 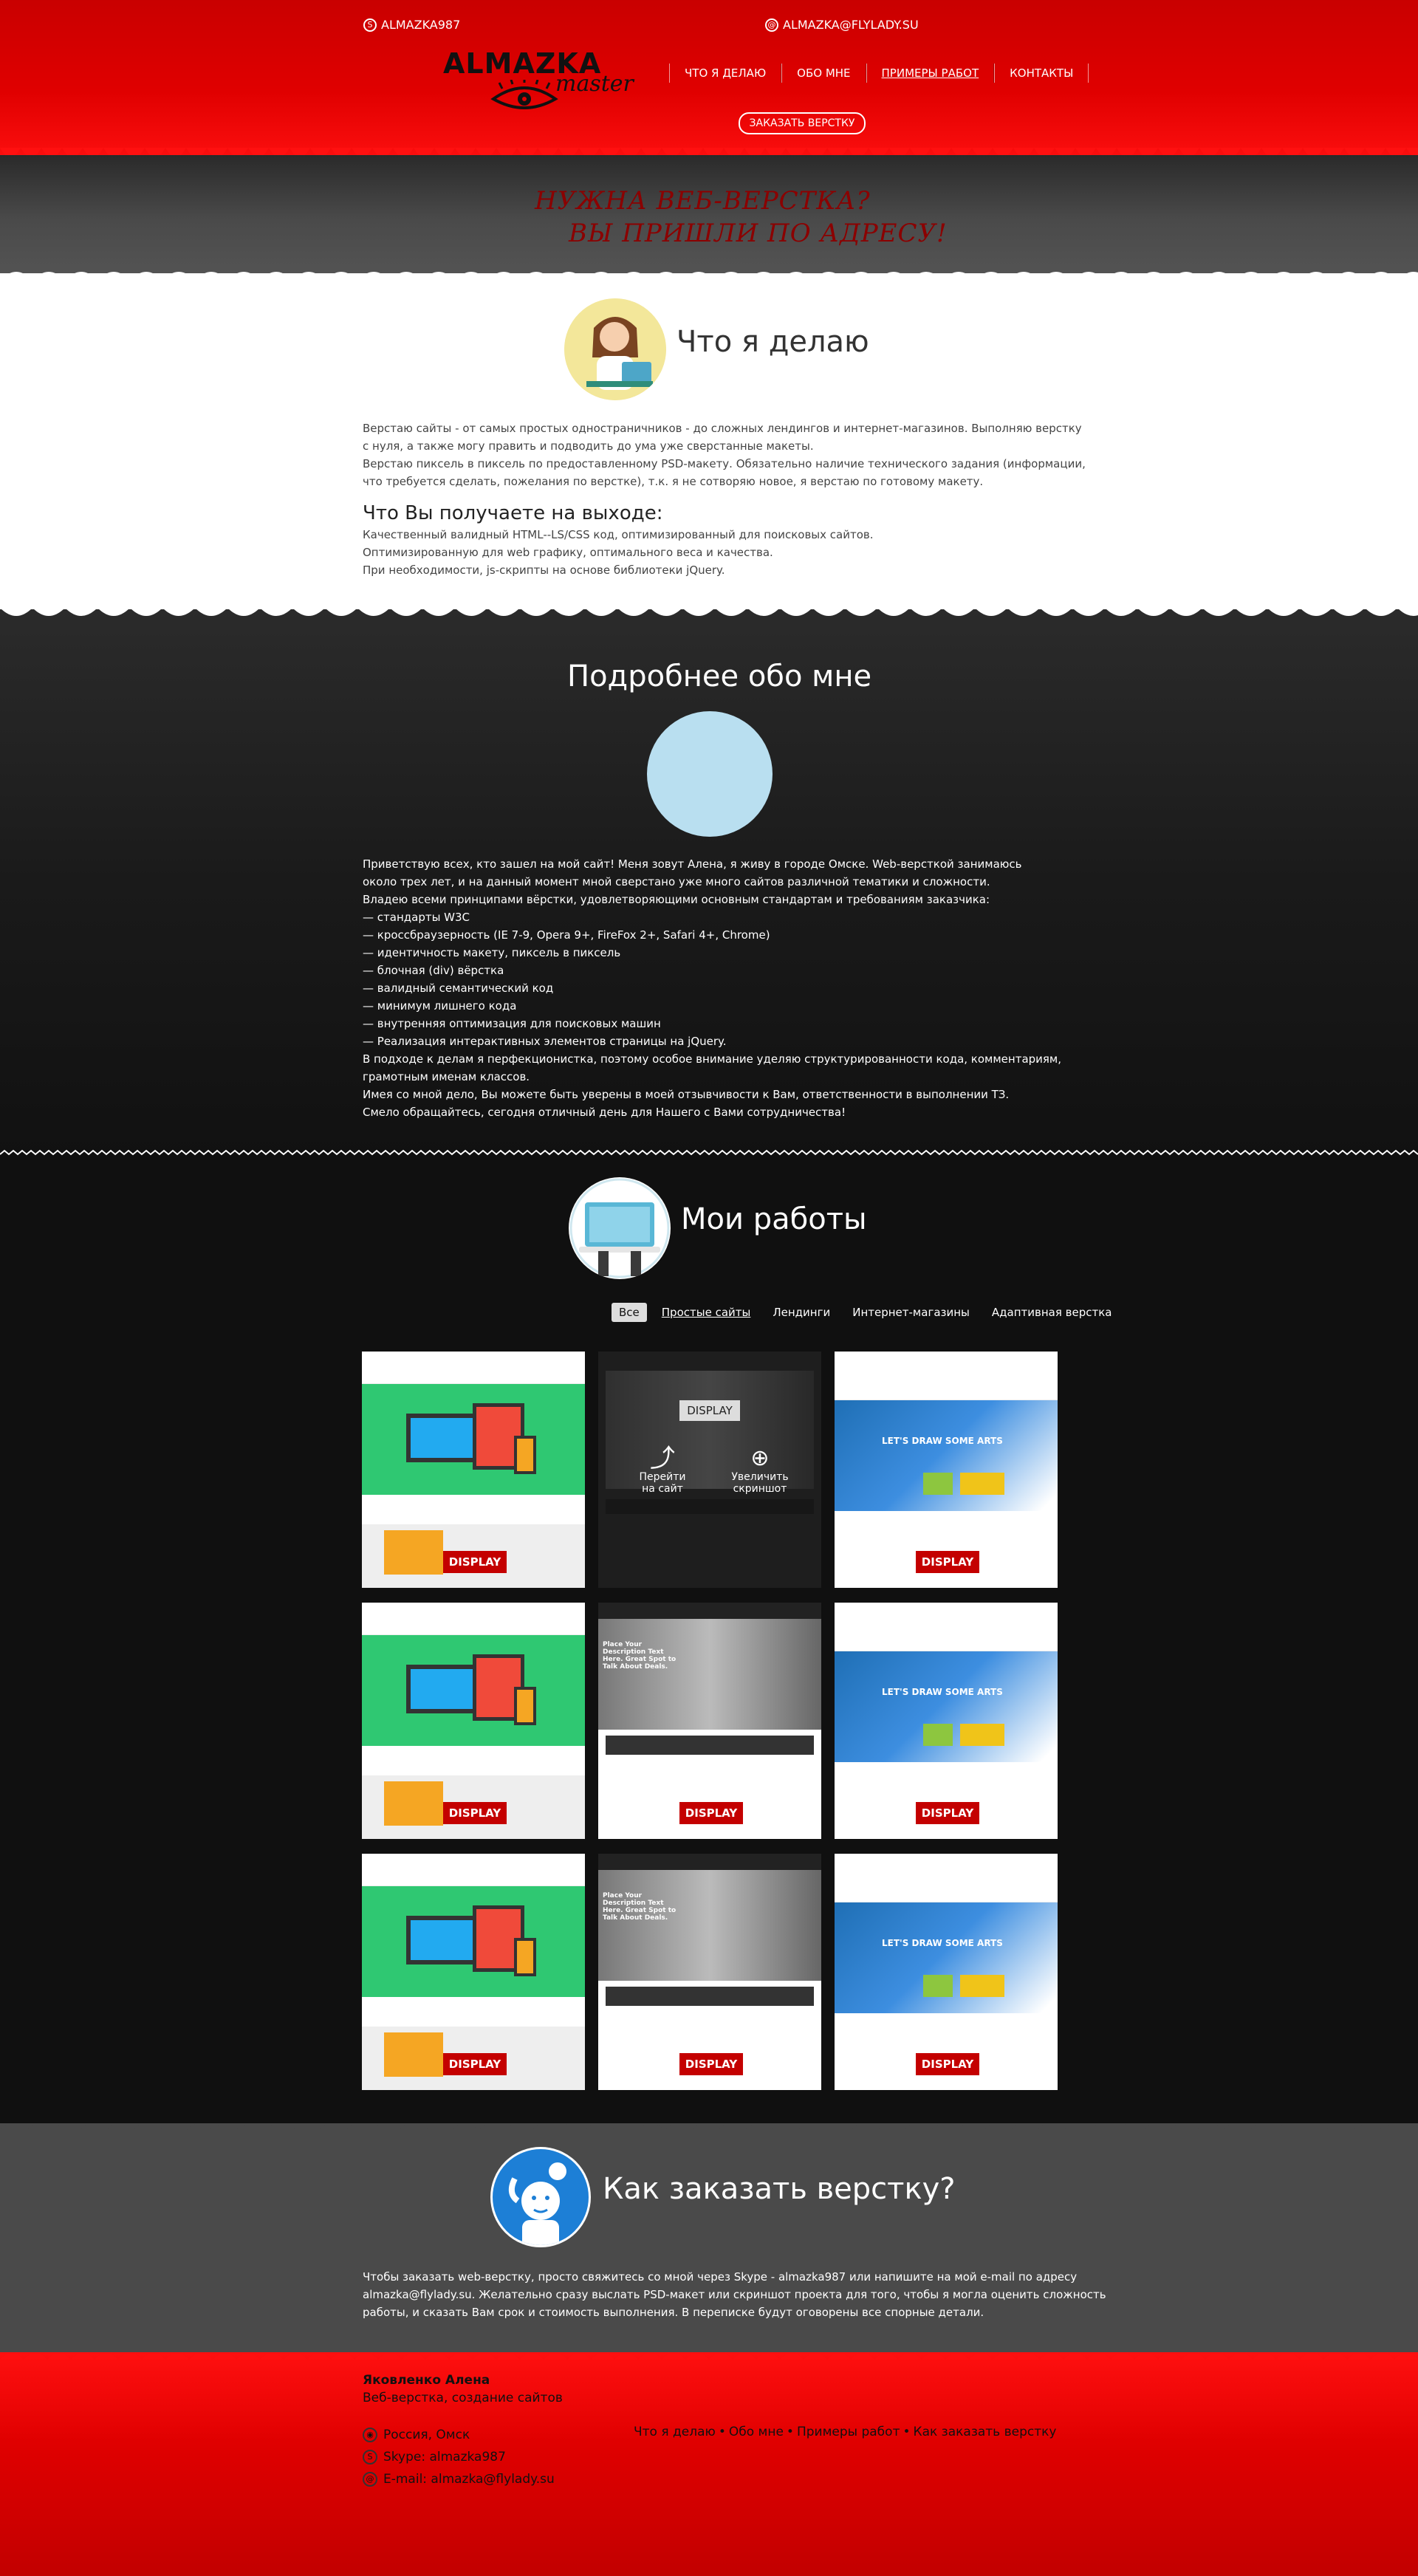 What do you see at coordinates (675, 2432) in the screenshot?
I see `footer-link-what: Что я делаю` at bounding box center [675, 2432].